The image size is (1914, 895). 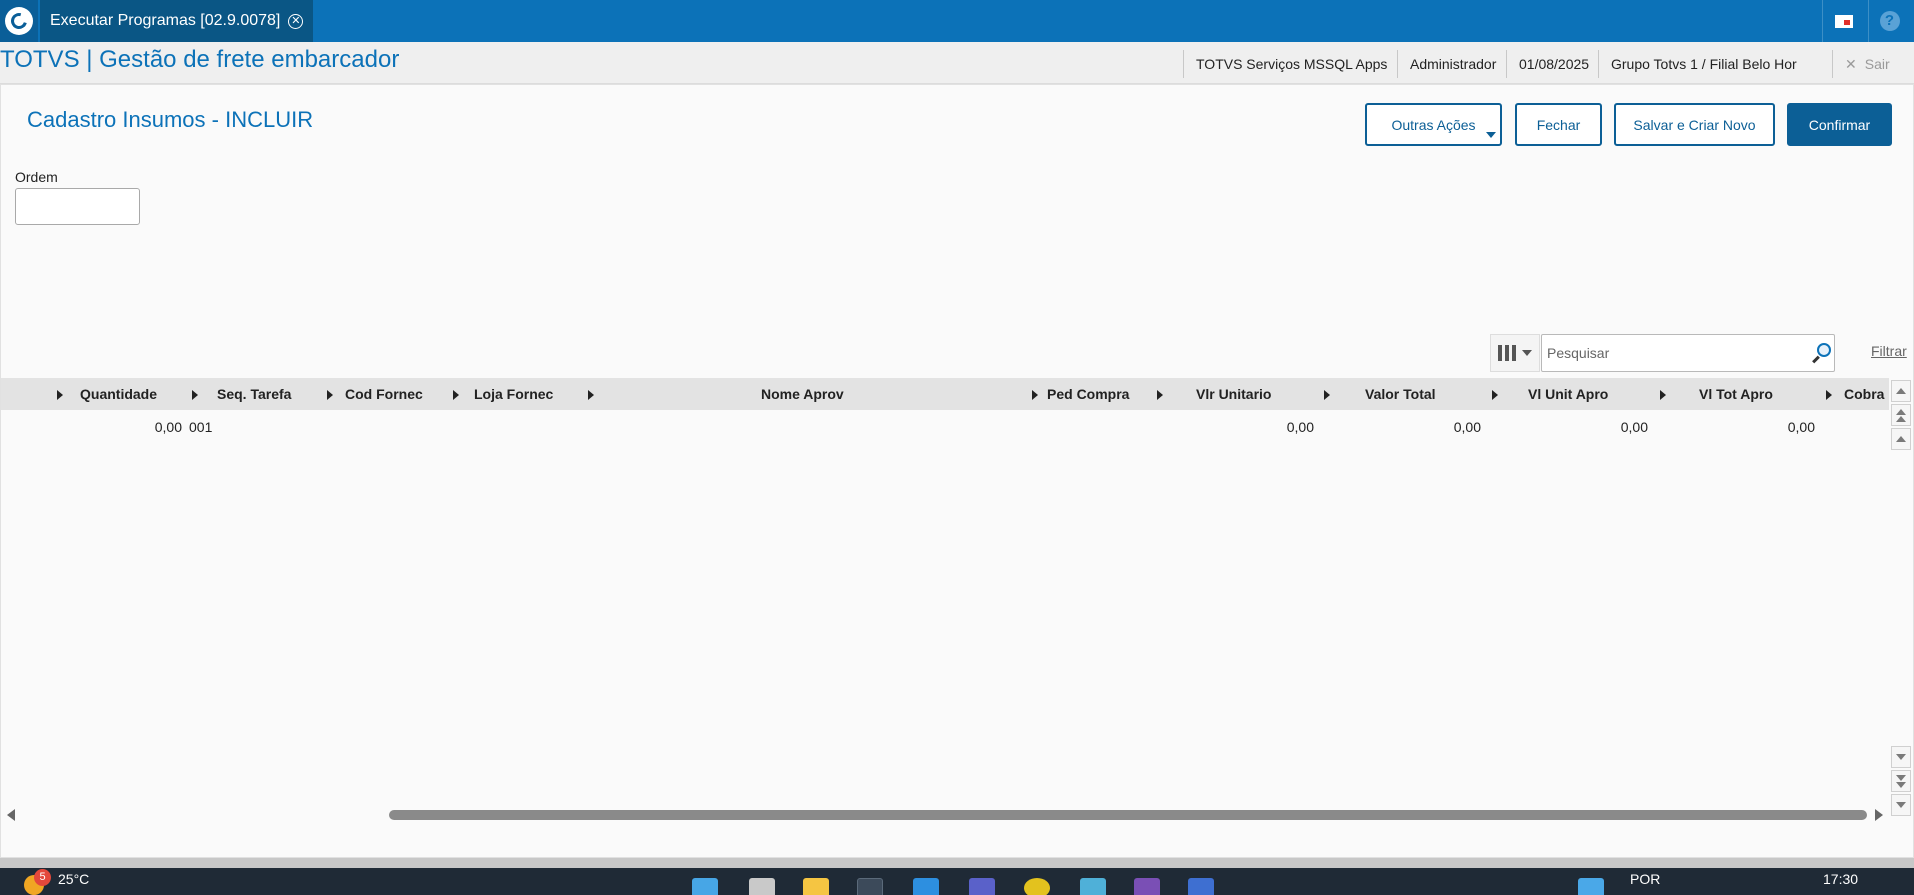 I want to click on column-header: Vl Unit Apro, so click(x=1568, y=394).